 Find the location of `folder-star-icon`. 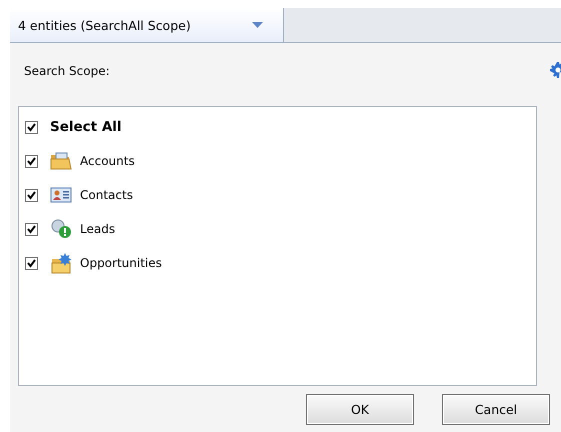

folder-star-icon is located at coordinates (61, 263).